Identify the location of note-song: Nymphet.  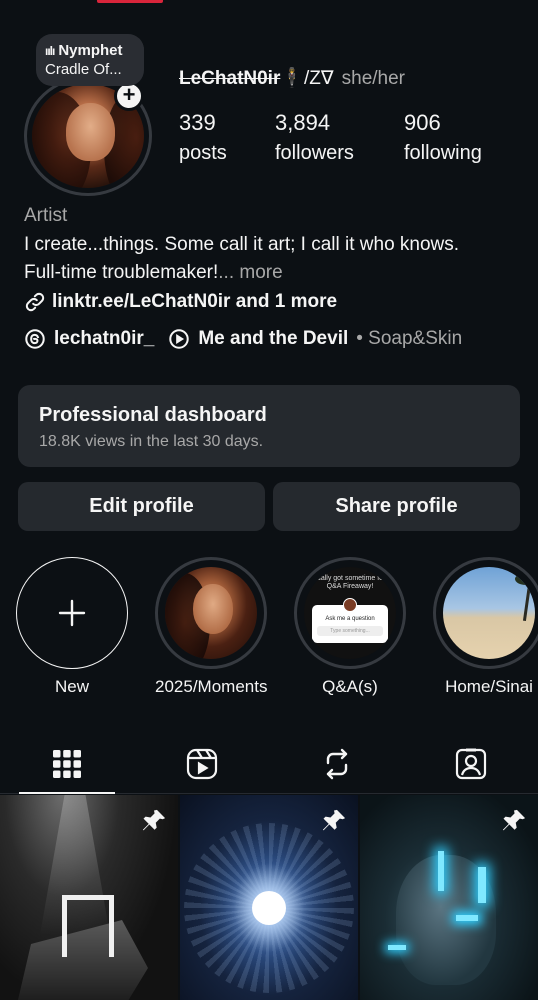
(90, 50).